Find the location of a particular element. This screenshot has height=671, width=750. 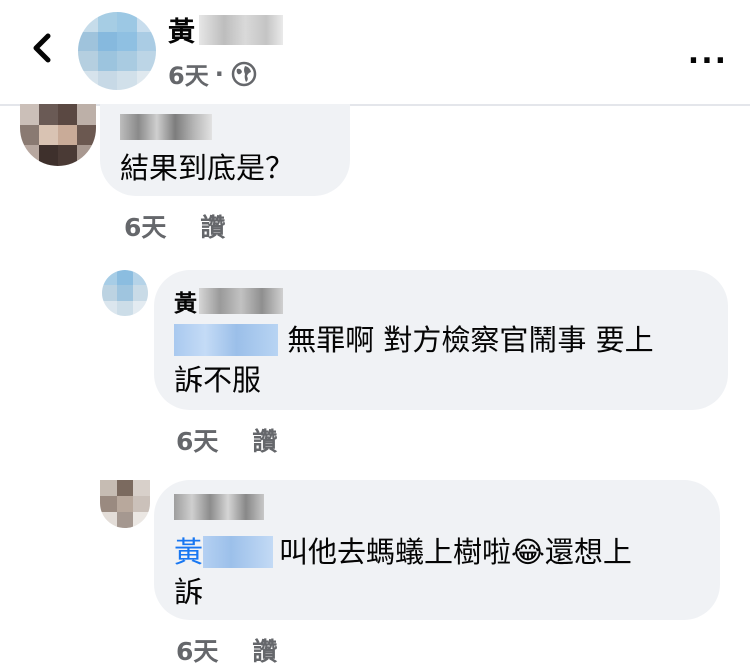

comment-text: 結果到底是？ is located at coordinates (207, 168).